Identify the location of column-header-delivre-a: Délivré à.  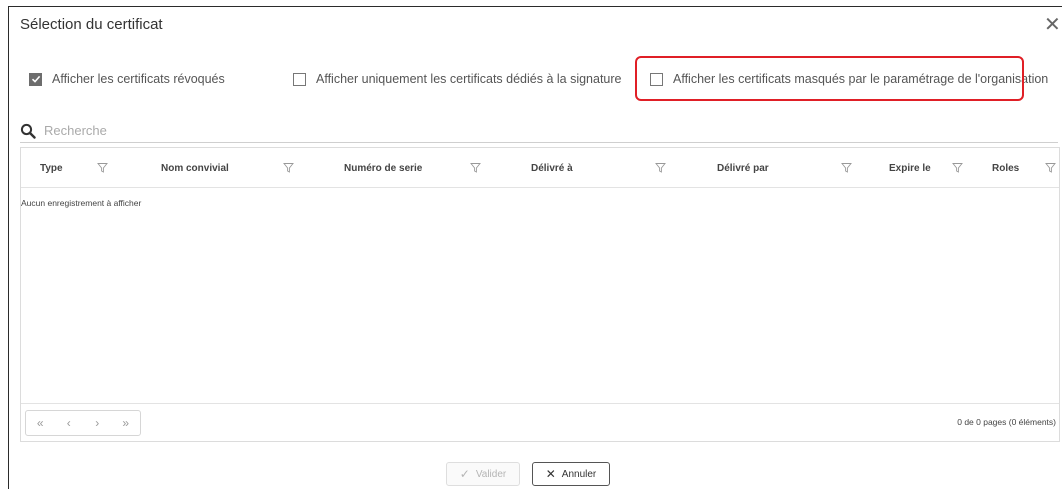
(552, 168).